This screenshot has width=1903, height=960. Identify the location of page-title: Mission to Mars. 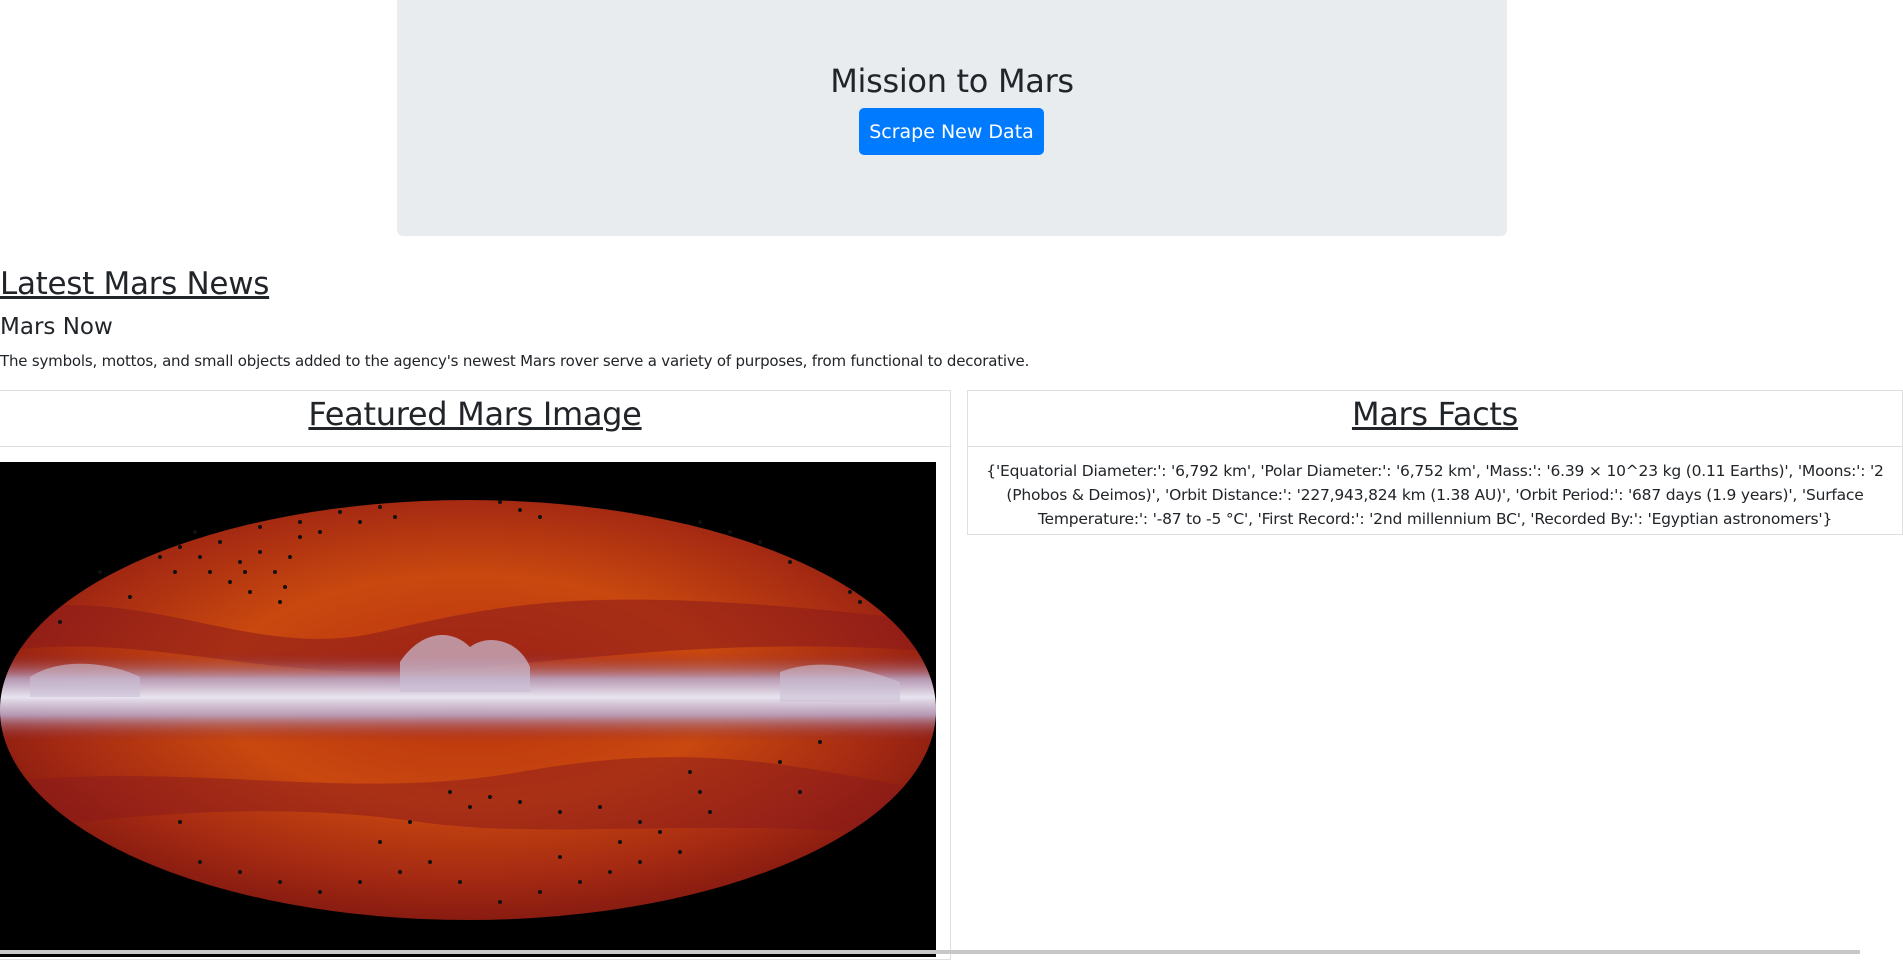
(952, 81).